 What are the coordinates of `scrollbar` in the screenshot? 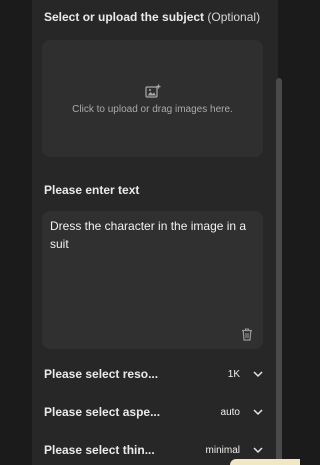 It's located at (279, 271).